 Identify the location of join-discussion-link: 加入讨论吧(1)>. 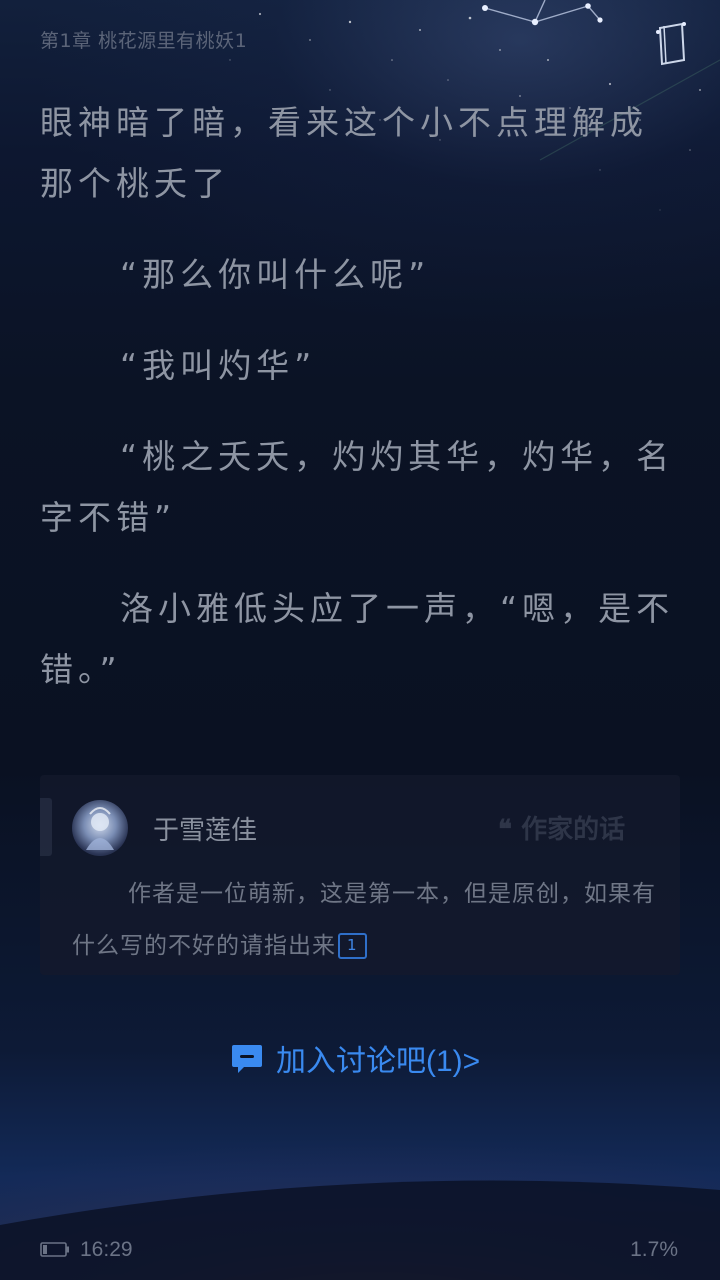
(355, 1058).